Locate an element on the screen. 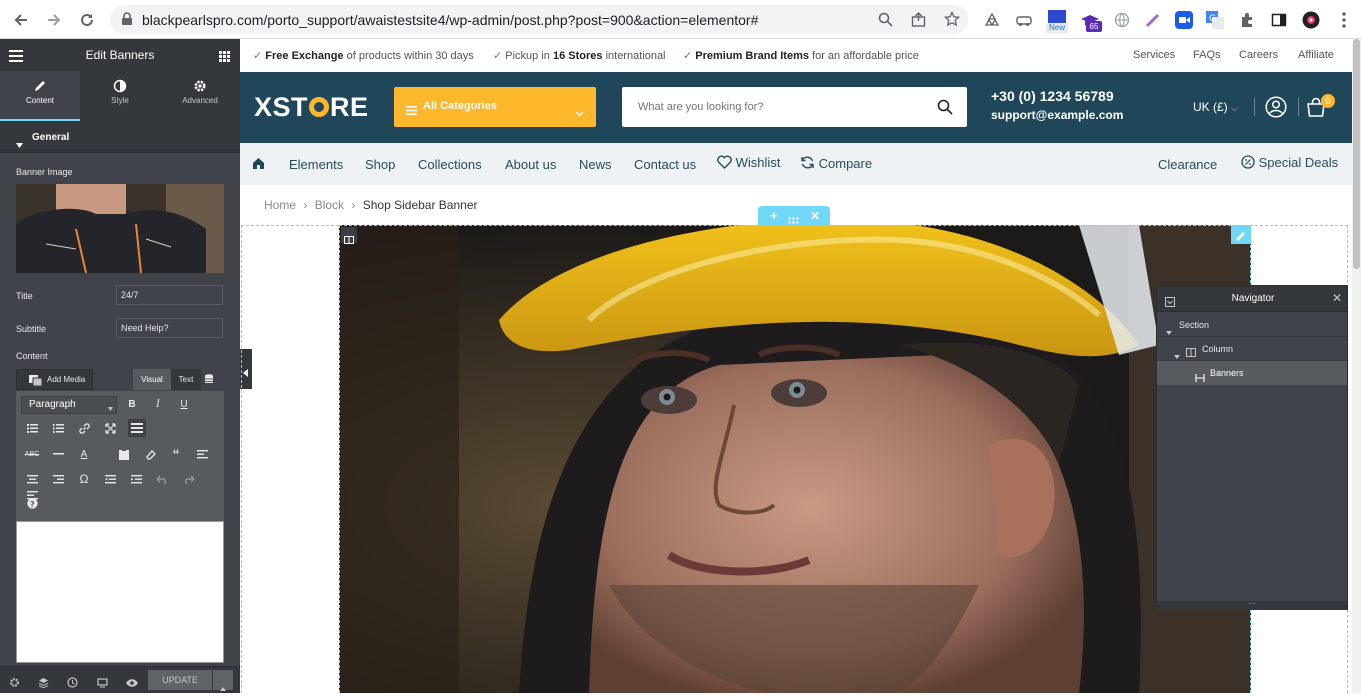 This screenshot has width=1361, height=696. navigator-item-section: Section is located at coordinates (1252, 325).